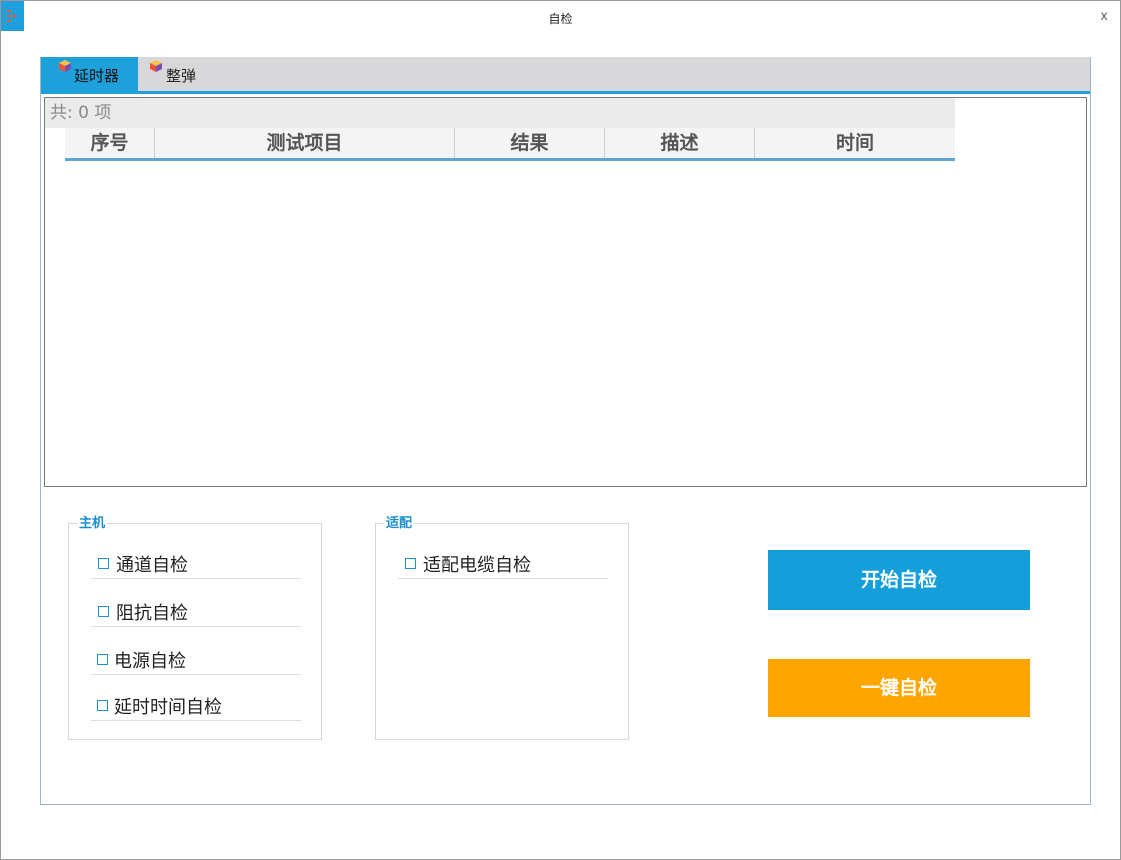 The width and height of the screenshot is (1121, 860). I want to click on column-header-time: 时间, so click(855, 143).